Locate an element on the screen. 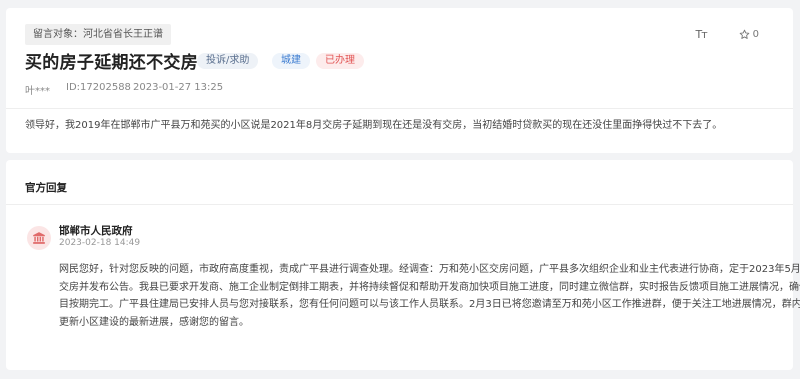  government-building-icon is located at coordinates (39, 238).